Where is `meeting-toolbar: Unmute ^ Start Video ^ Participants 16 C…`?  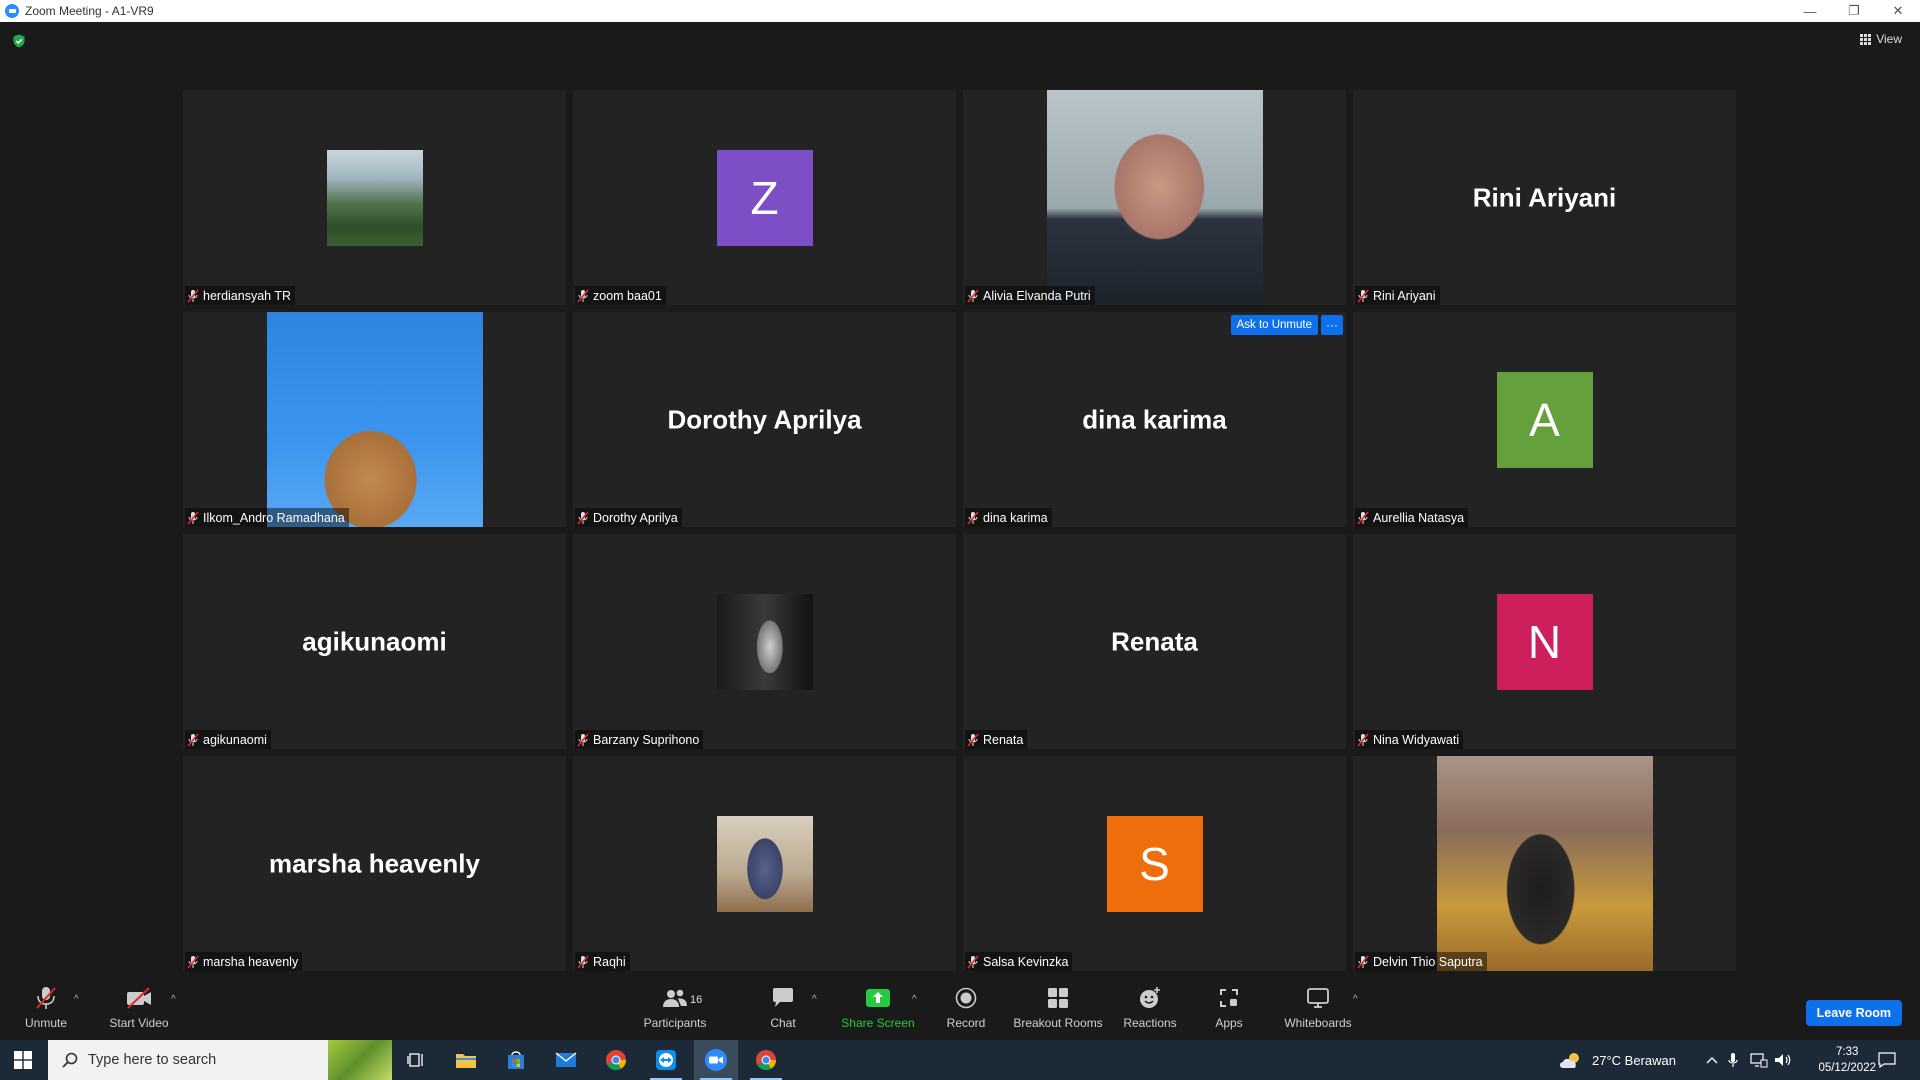 meeting-toolbar: Unmute ^ Start Video ^ Participants 16 C… is located at coordinates (960, 1010).